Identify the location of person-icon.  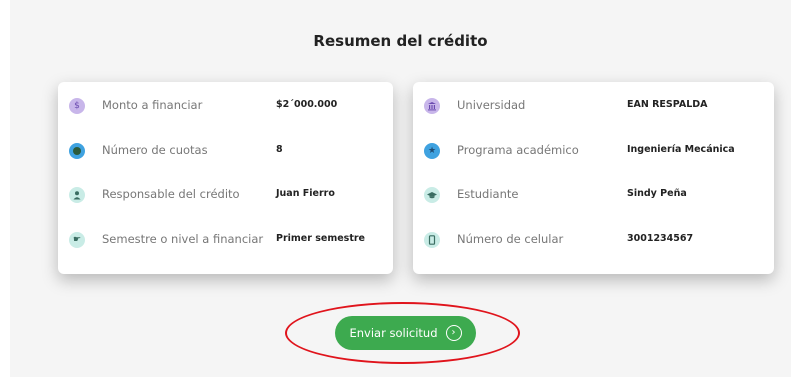
(77, 195).